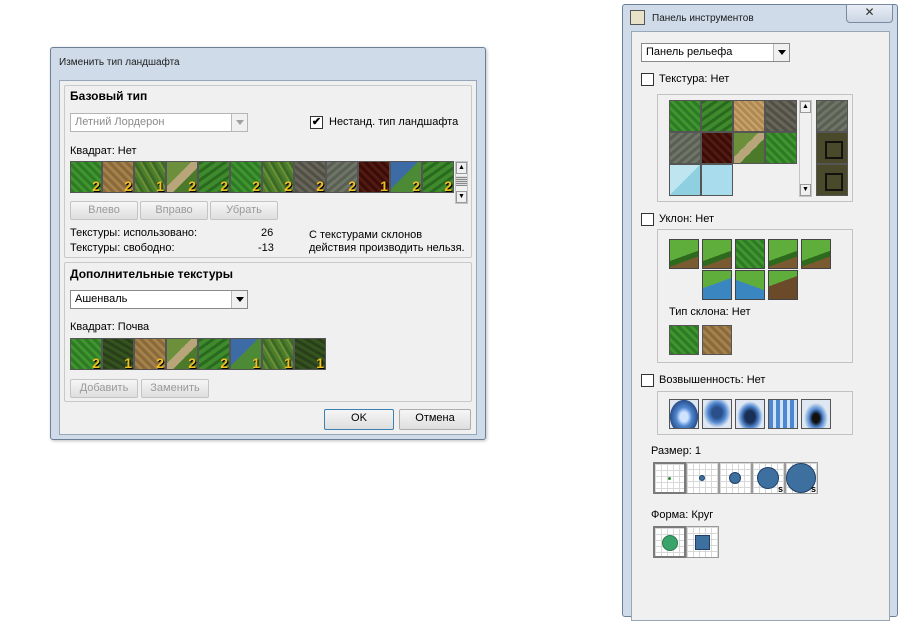  Describe the element at coordinates (435, 419) in the screenshot. I see `cancel-button: Отмена` at that location.